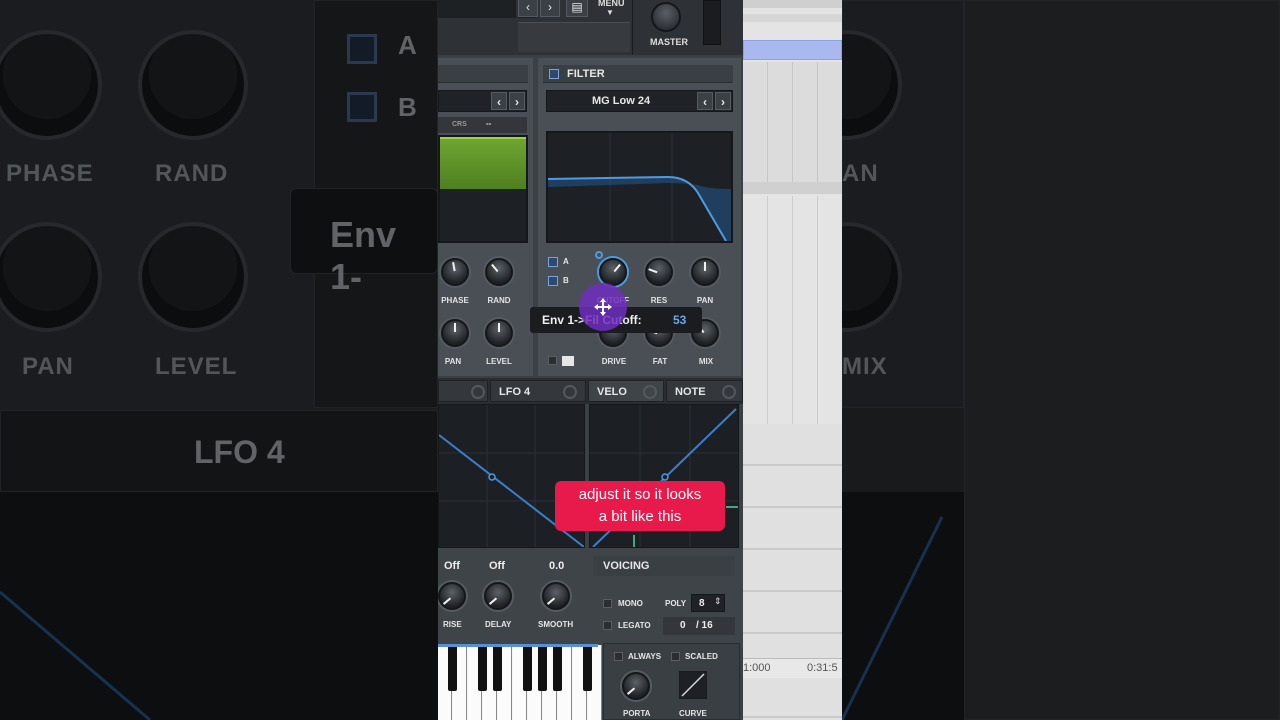 The image size is (1280, 720). What do you see at coordinates (607, 625) in the screenshot?
I see `legato-checkbox` at bounding box center [607, 625].